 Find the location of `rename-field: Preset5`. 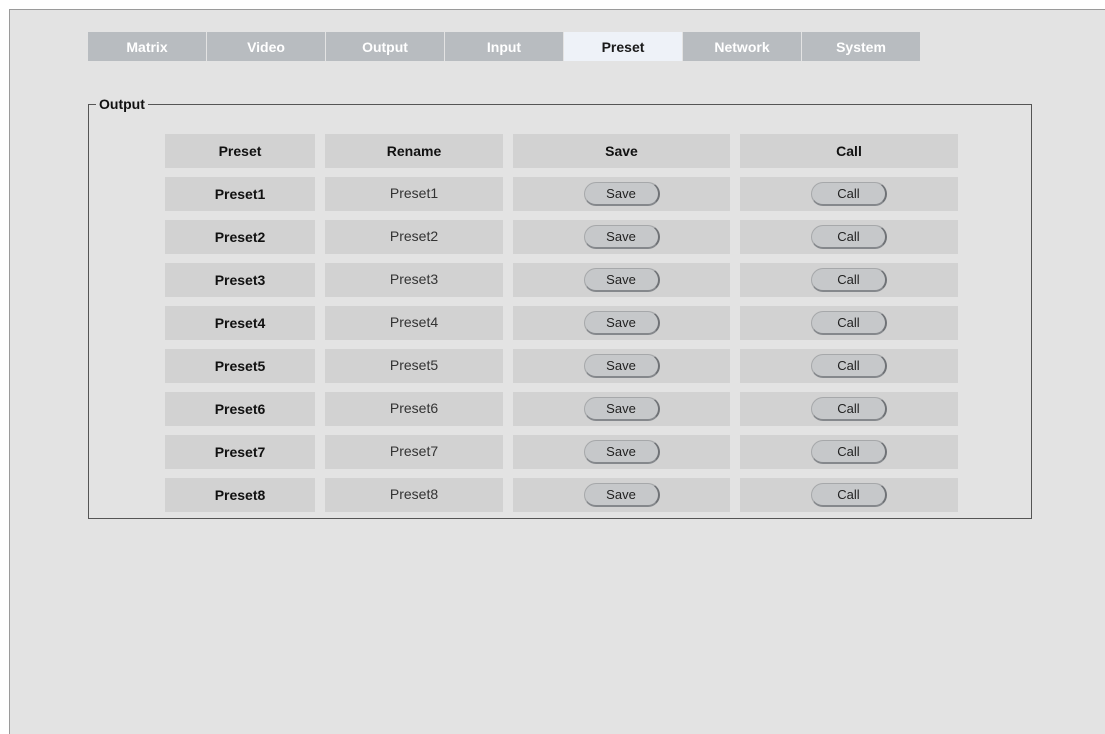

rename-field: Preset5 is located at coordinates (414, 366).